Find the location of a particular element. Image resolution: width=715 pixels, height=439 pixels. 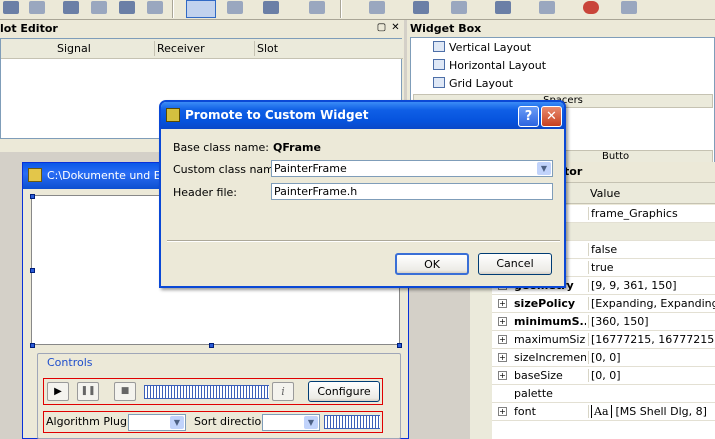

playback-controls-layout: ▶ ❚❚ ■ i Configure is located at coordinates (213, 391).